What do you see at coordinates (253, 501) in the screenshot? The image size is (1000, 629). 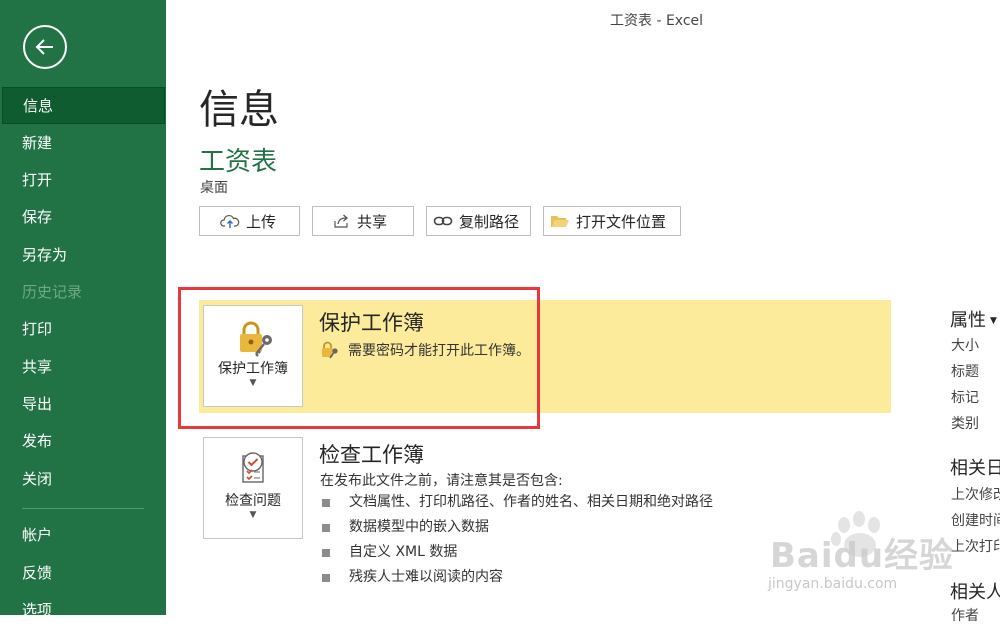 I see `check-for-issues-tile-label: 检查问题` at bounding box center [253, 501].